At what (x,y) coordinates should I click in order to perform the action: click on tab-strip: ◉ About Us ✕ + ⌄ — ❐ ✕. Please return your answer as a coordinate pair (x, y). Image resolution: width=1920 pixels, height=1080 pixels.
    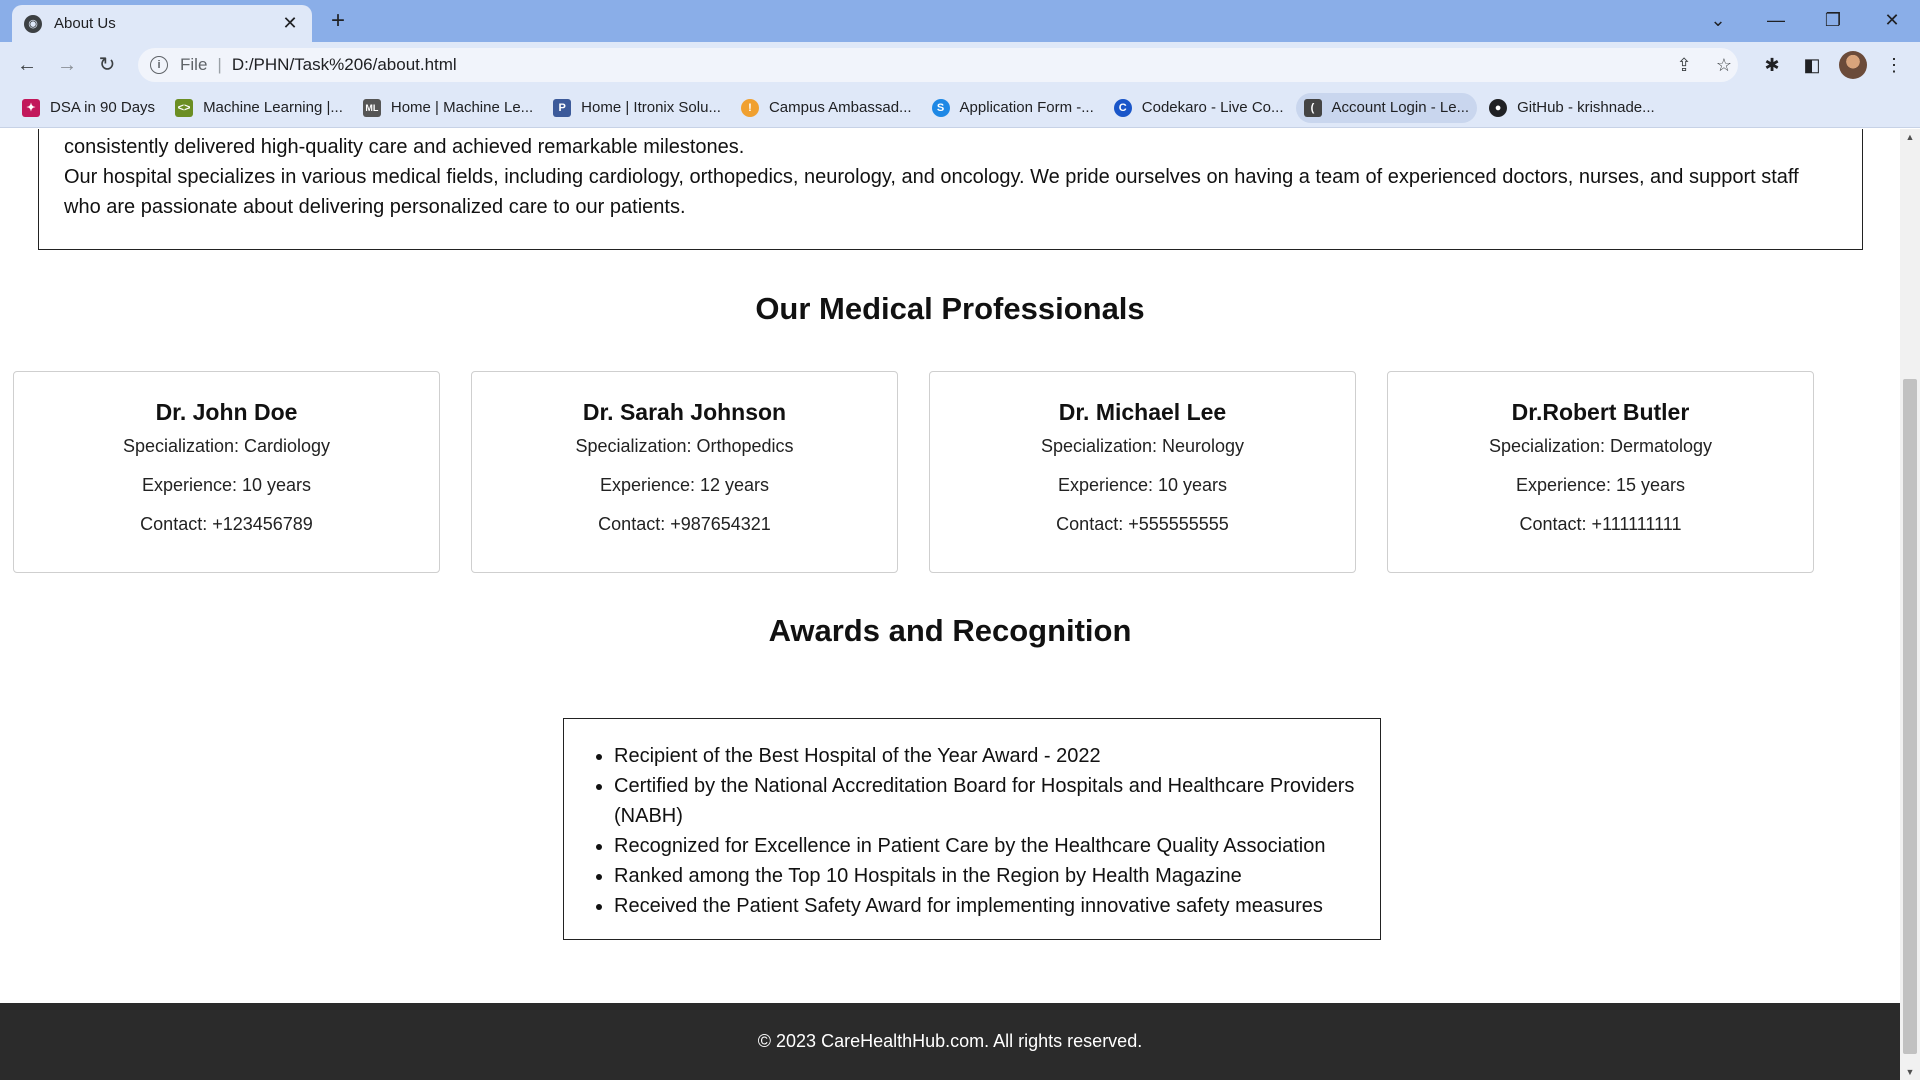
    Looking at the image, I should click on (960, 21).